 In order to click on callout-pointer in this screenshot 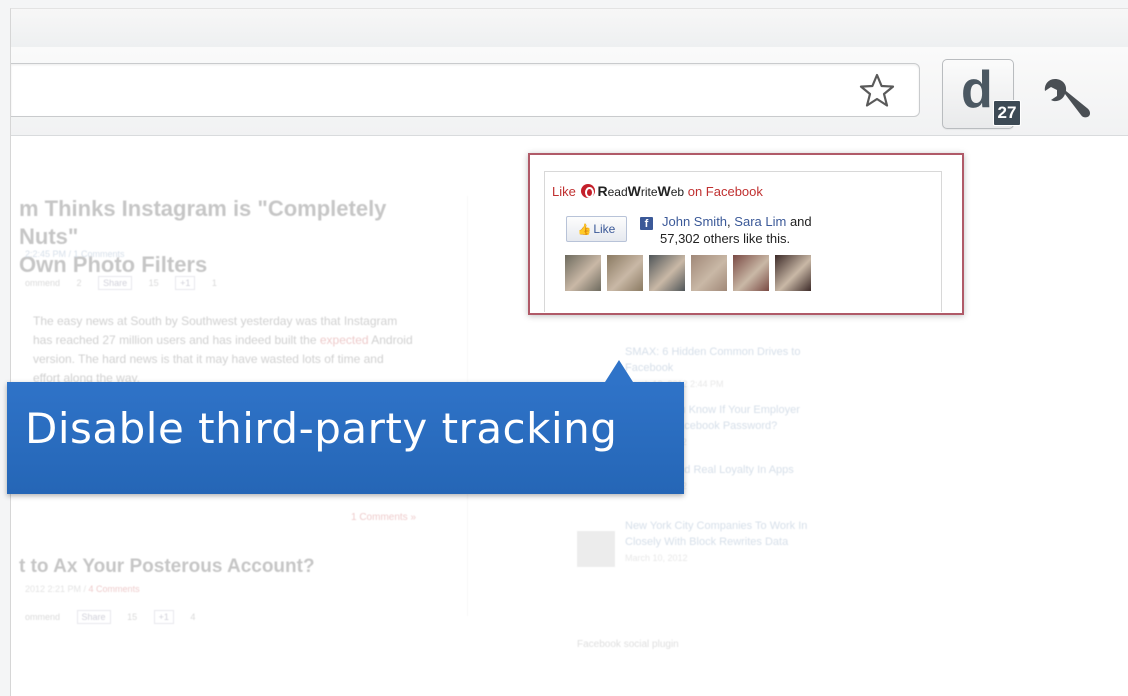, I will do `click(619, 371)`.